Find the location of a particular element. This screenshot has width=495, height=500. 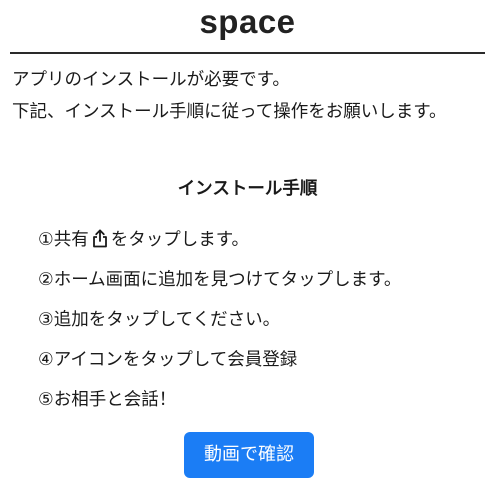

step-1: ①共有 をタップします。 is located at coordinates (219, 244).